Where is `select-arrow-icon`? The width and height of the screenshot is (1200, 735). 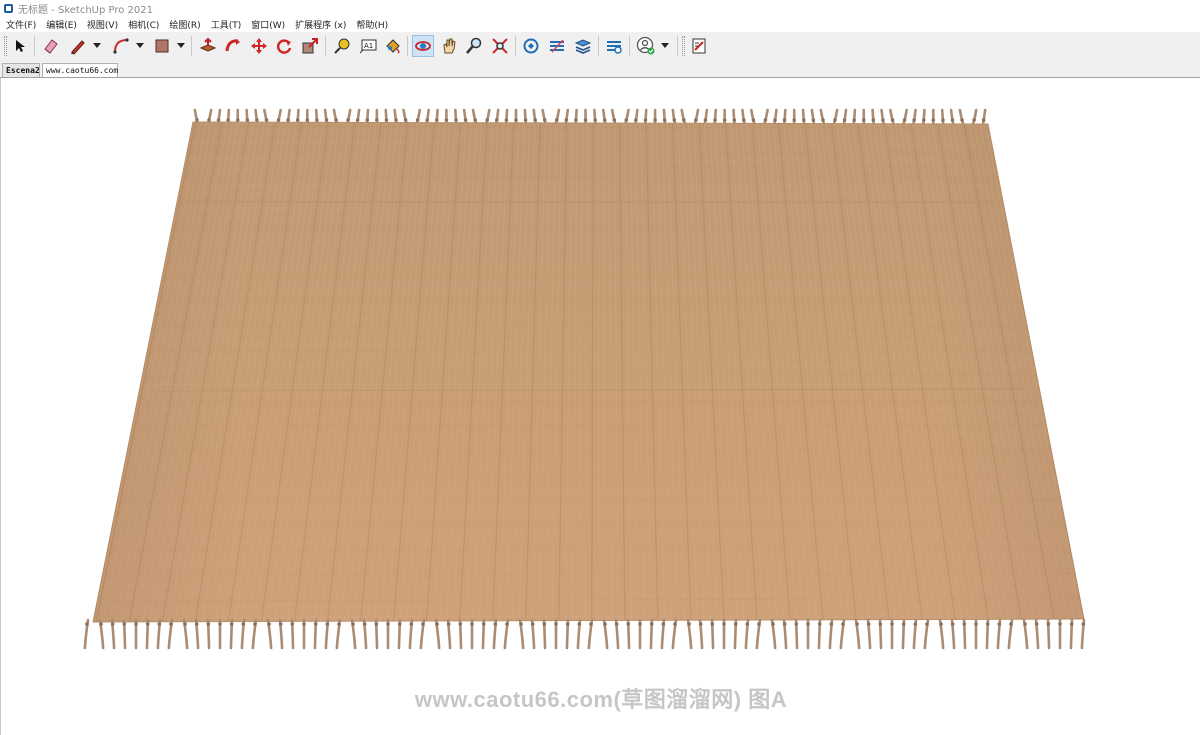 select-arrow-icon is located at coordinates (20, 46).